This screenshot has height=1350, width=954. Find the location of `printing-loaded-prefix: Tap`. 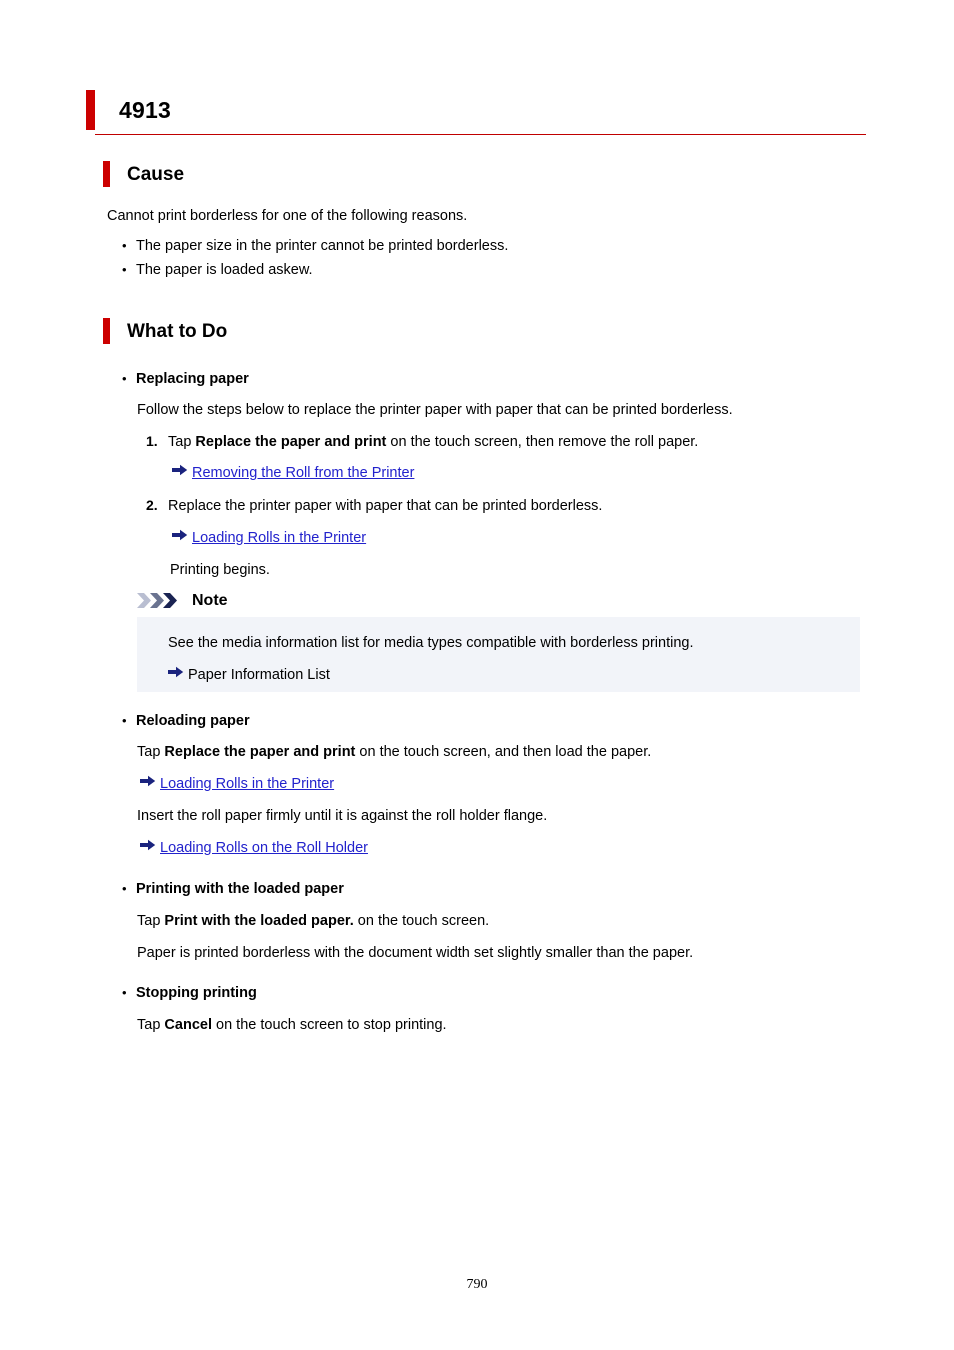

printing-loaded-prefix: Tap is located at coordinates (151, 921).